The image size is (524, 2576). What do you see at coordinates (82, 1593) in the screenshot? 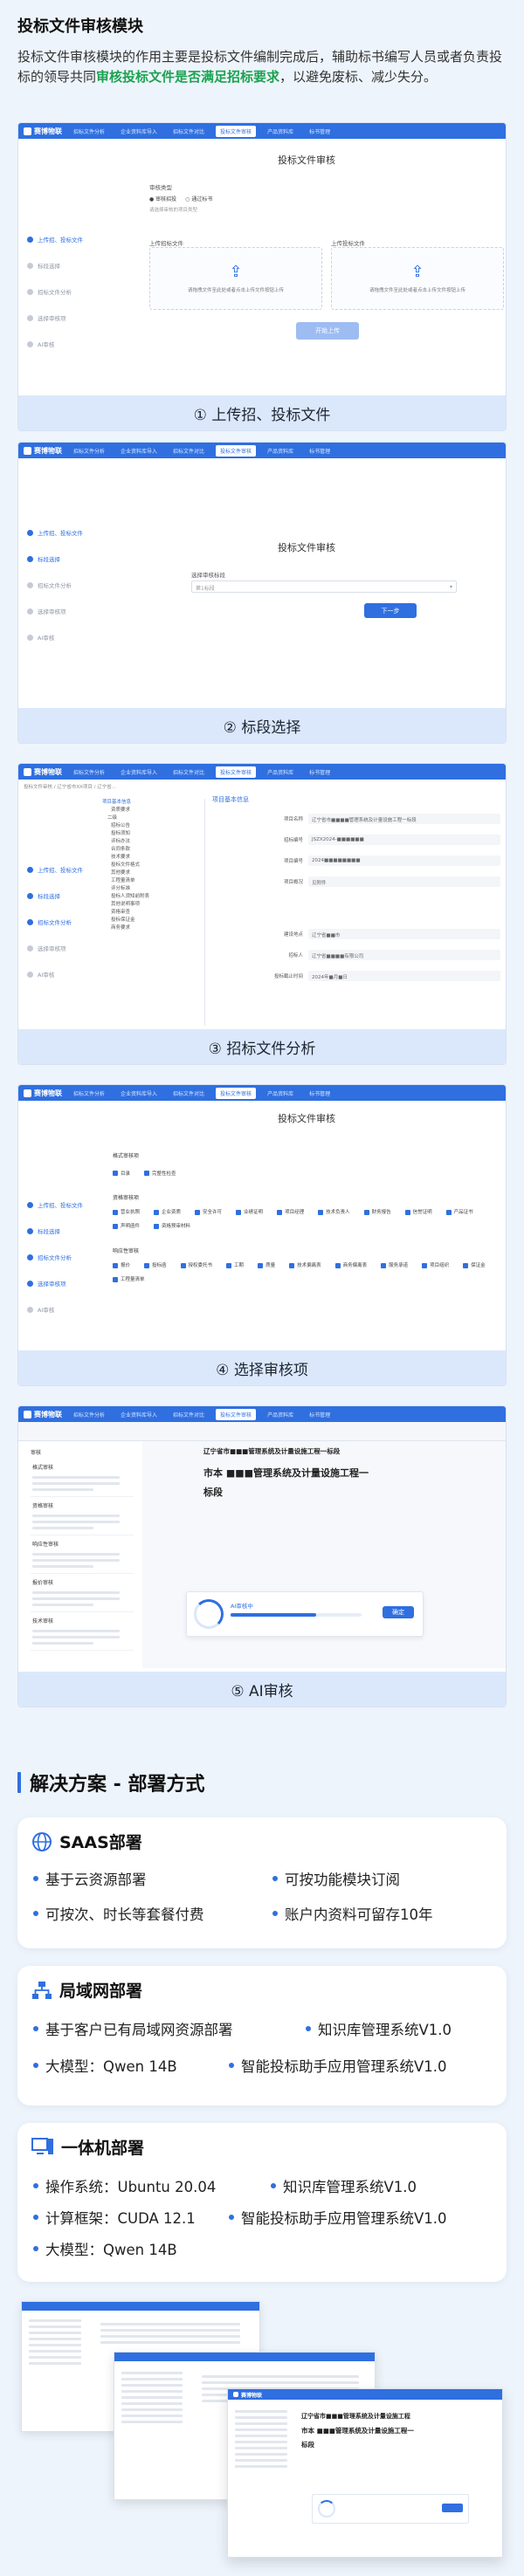
I see `review-list-item: 报价审核` at bounding box center [82, 1593].